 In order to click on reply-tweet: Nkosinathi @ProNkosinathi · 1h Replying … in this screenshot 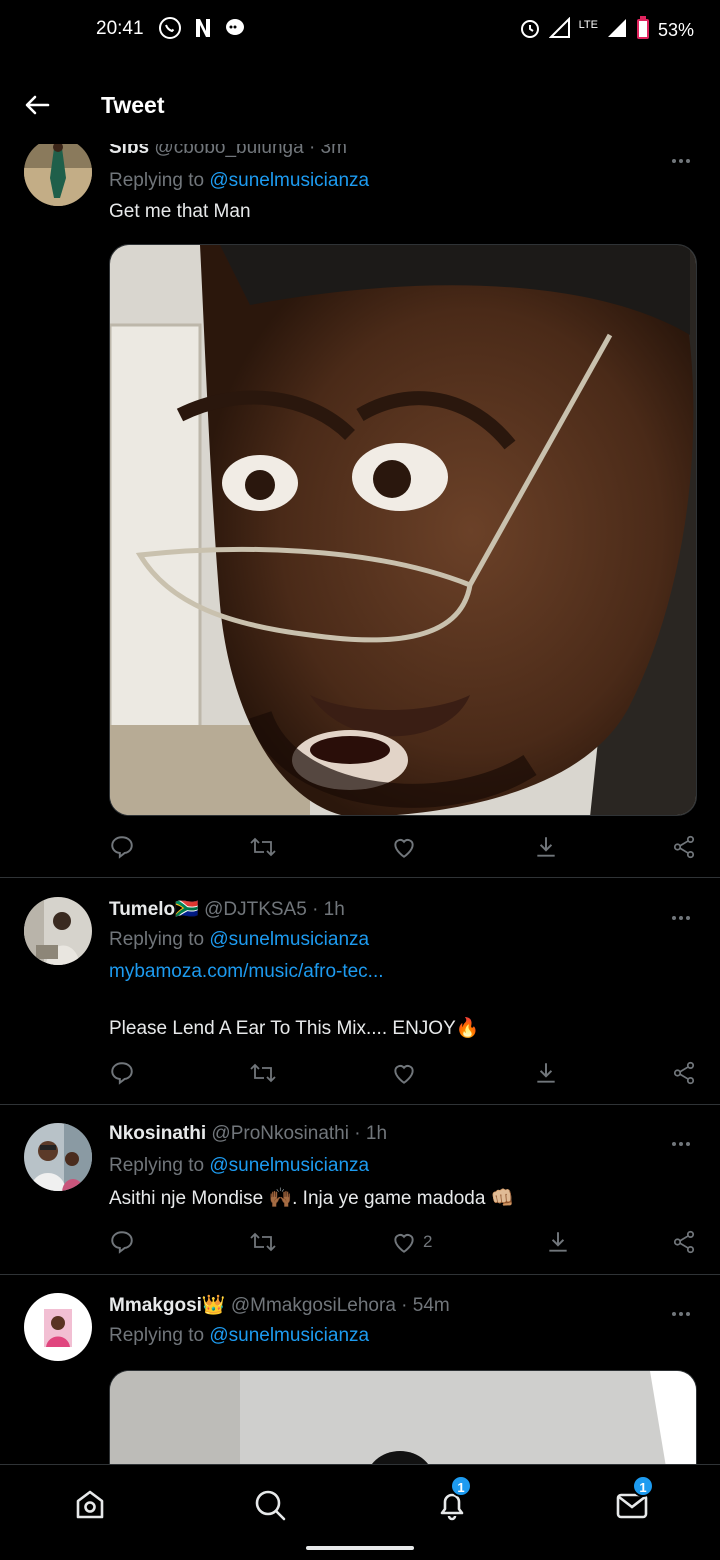, I will do `click(360, 1190)`.